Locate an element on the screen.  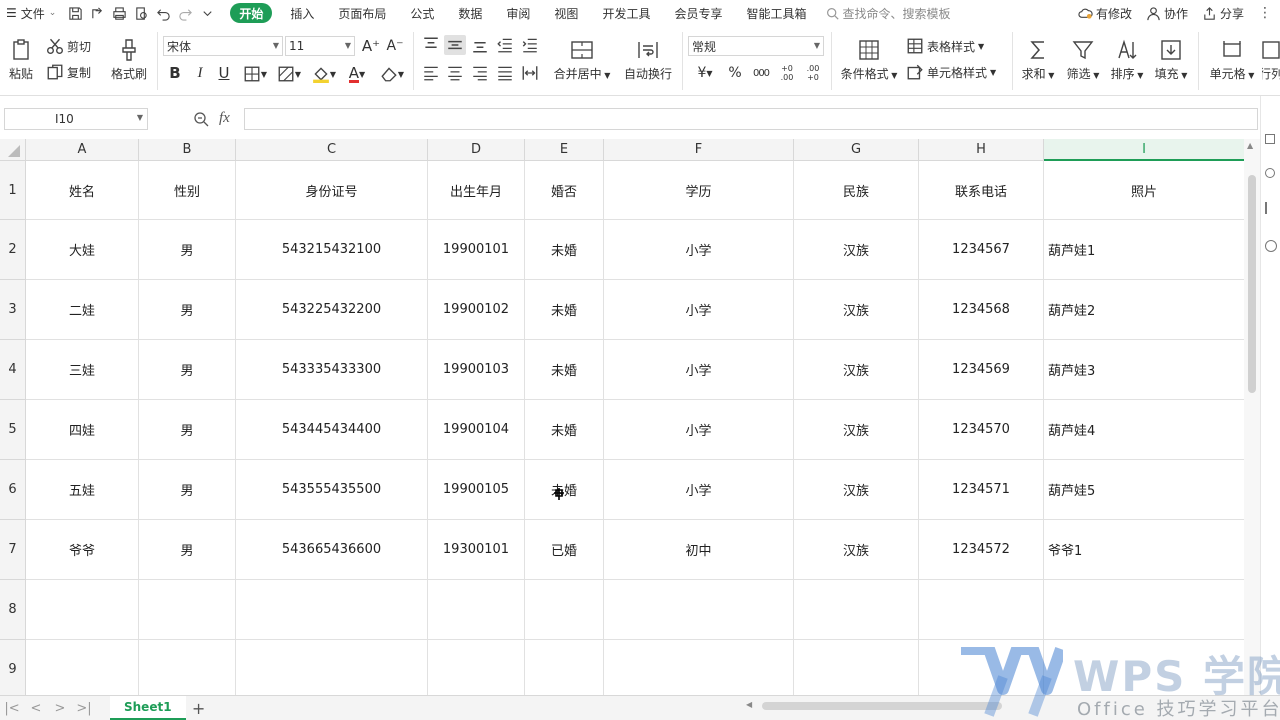
align-left-button is located at coordinates (431, 73).